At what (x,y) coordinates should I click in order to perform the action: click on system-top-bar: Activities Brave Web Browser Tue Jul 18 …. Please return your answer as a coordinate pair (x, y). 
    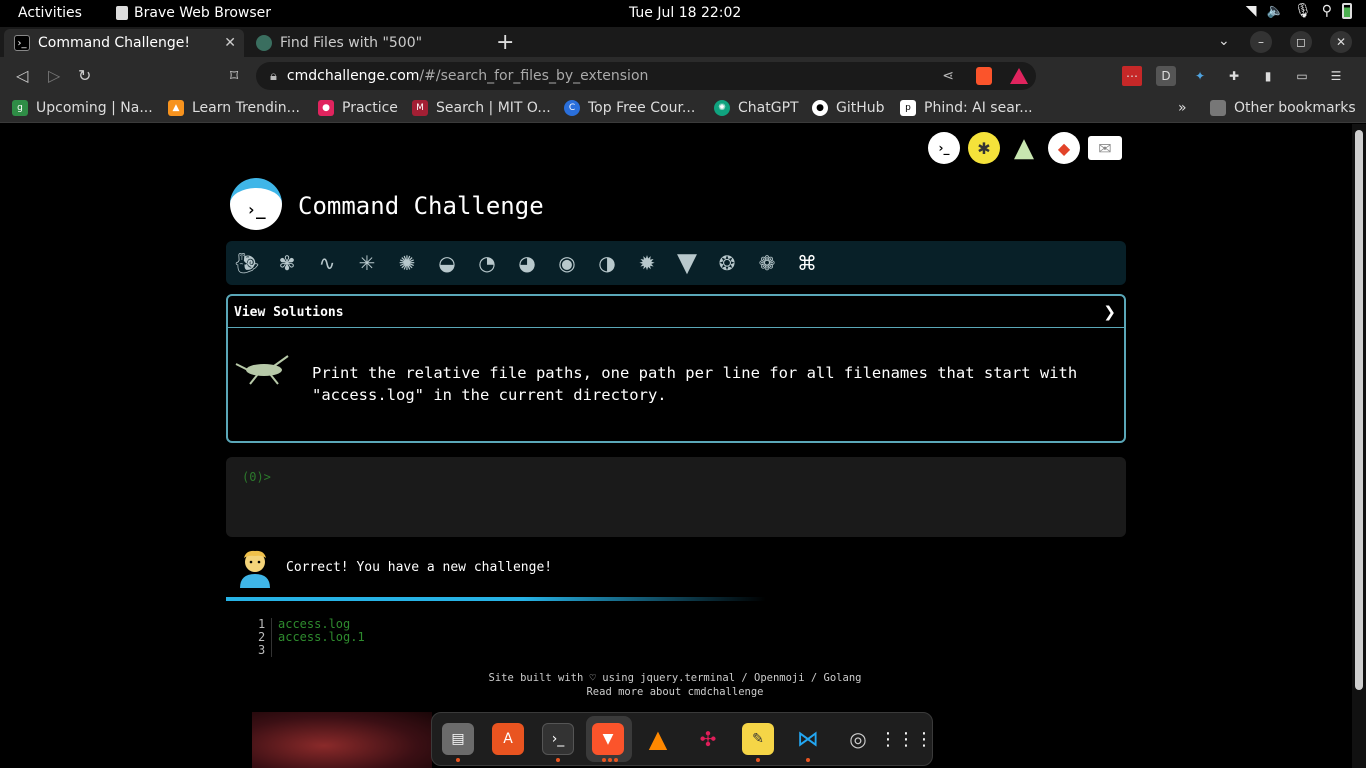
    Looking at the image, I should click on (683, 13).